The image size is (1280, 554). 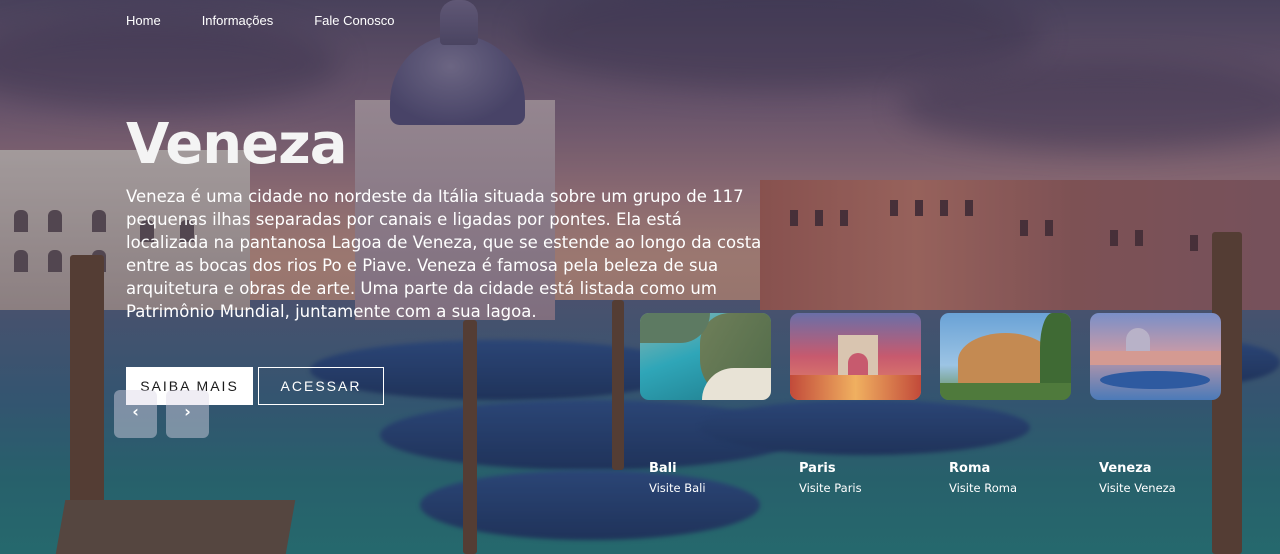 What do you see at coordinates (677, 488) in the screenshot?
I see `card-subtitle-bali: Visite Bali` at bounding box center [677, 488].